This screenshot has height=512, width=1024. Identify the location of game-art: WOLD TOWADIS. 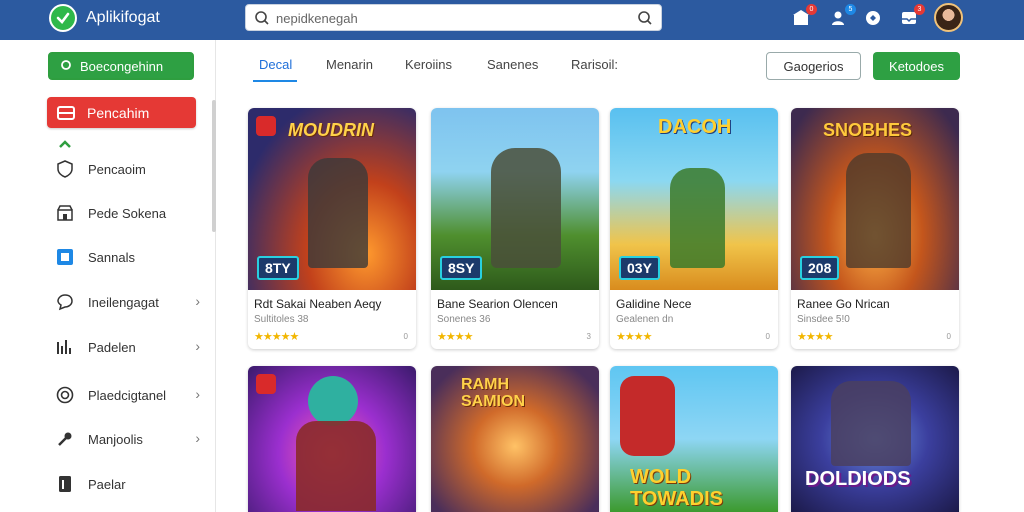
(694, 439).